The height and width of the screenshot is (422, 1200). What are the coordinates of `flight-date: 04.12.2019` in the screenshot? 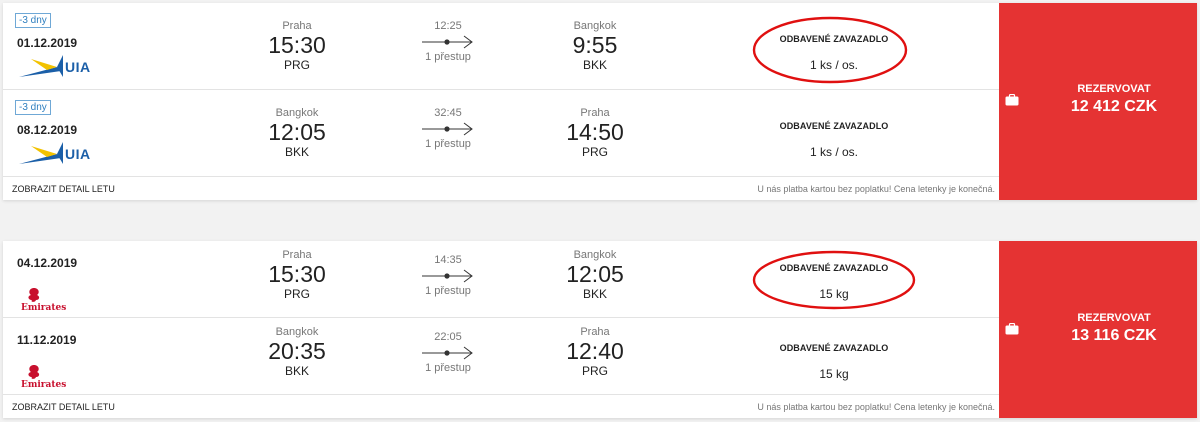 It's located at (47, 263).